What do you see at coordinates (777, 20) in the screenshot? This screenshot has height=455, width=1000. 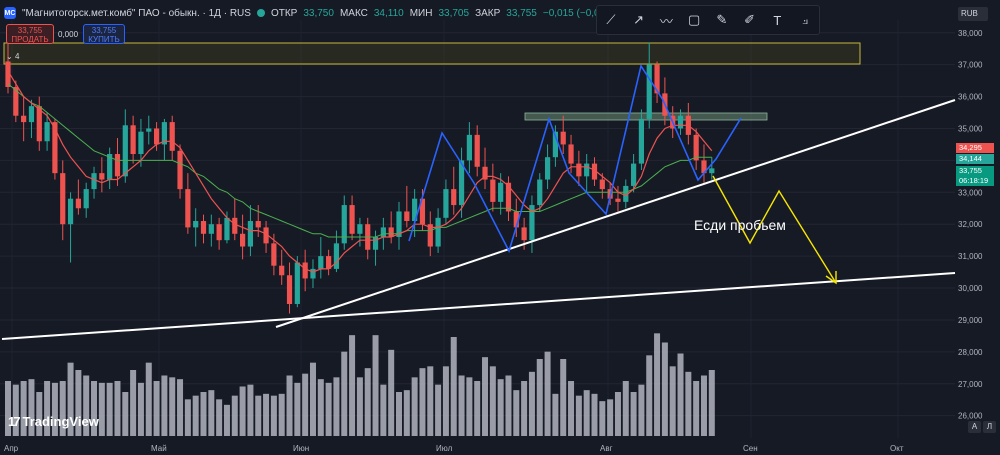 I see `text-icon: T` at bounding box center [777, 20].